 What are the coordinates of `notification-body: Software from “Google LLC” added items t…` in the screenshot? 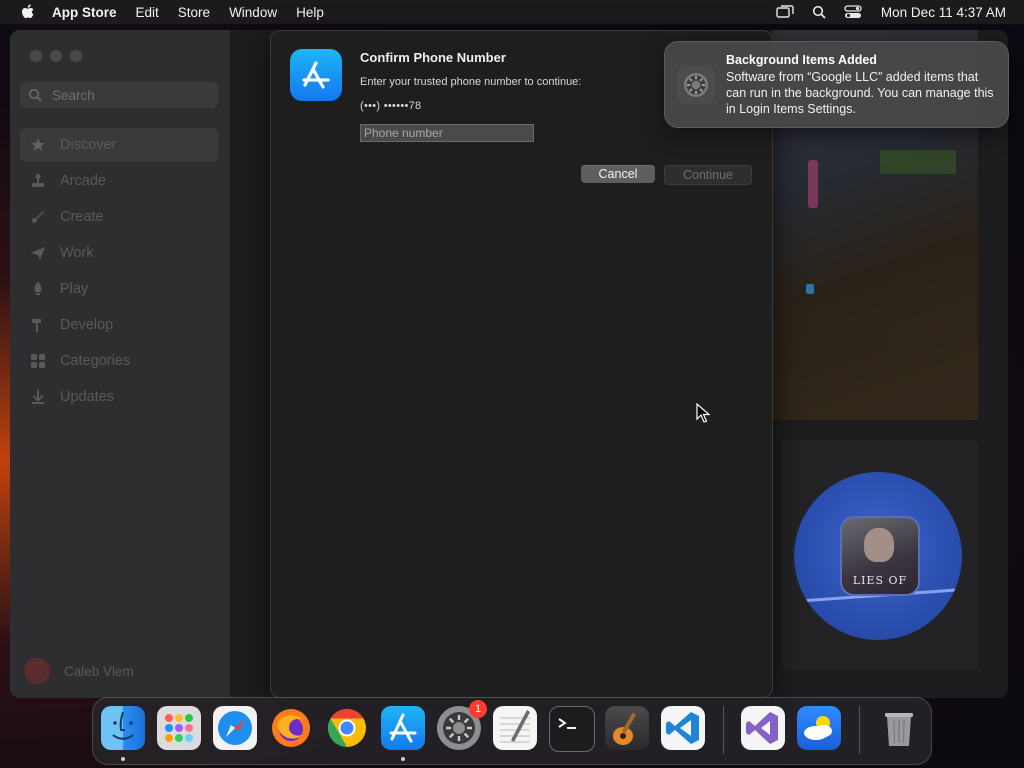 It's located at (860, 93).